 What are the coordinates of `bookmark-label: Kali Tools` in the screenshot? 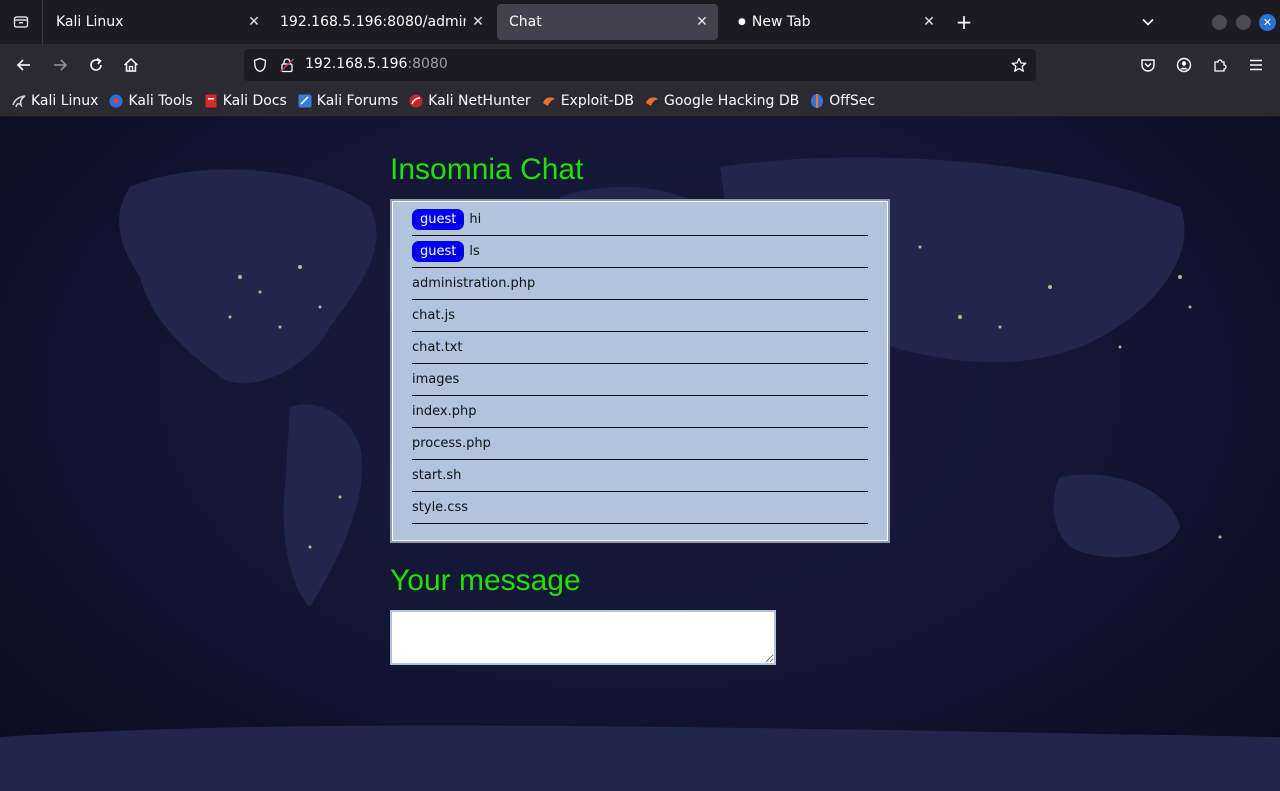 It's located at (160, 101).